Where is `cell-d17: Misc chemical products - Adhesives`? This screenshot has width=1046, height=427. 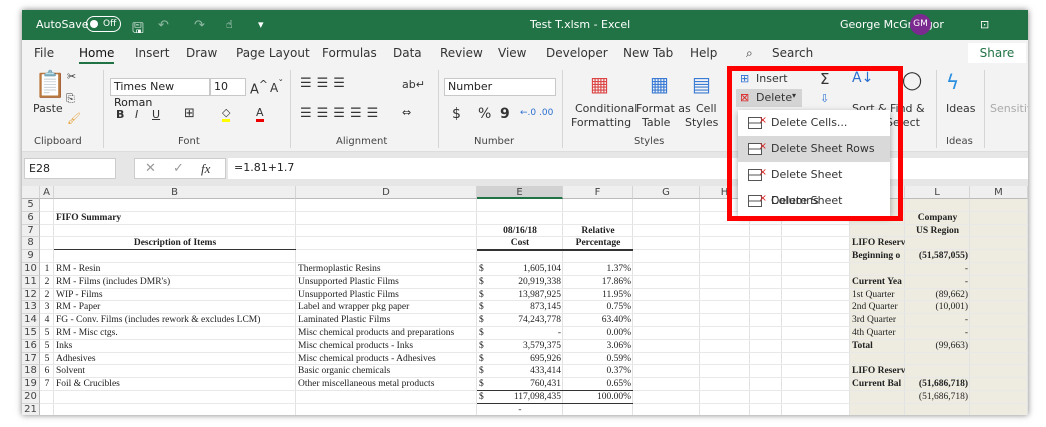 cell-d17: Misc chemical products - Adhesives is located at coordinates (386, 359).